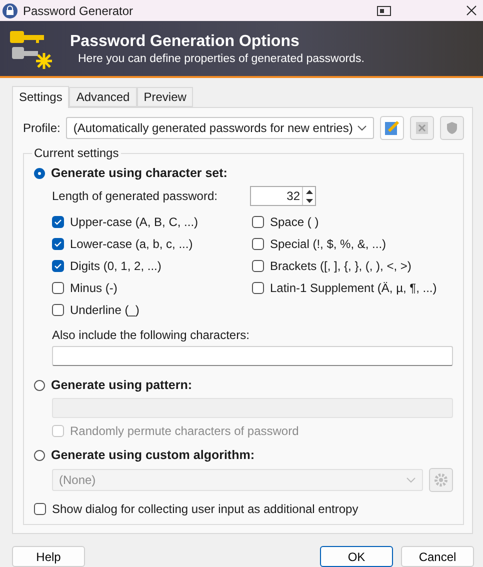  Describe the element at coordinates (151, 335) in the screenshot. I see `also-include-label: Also include the following characters:` at that location.